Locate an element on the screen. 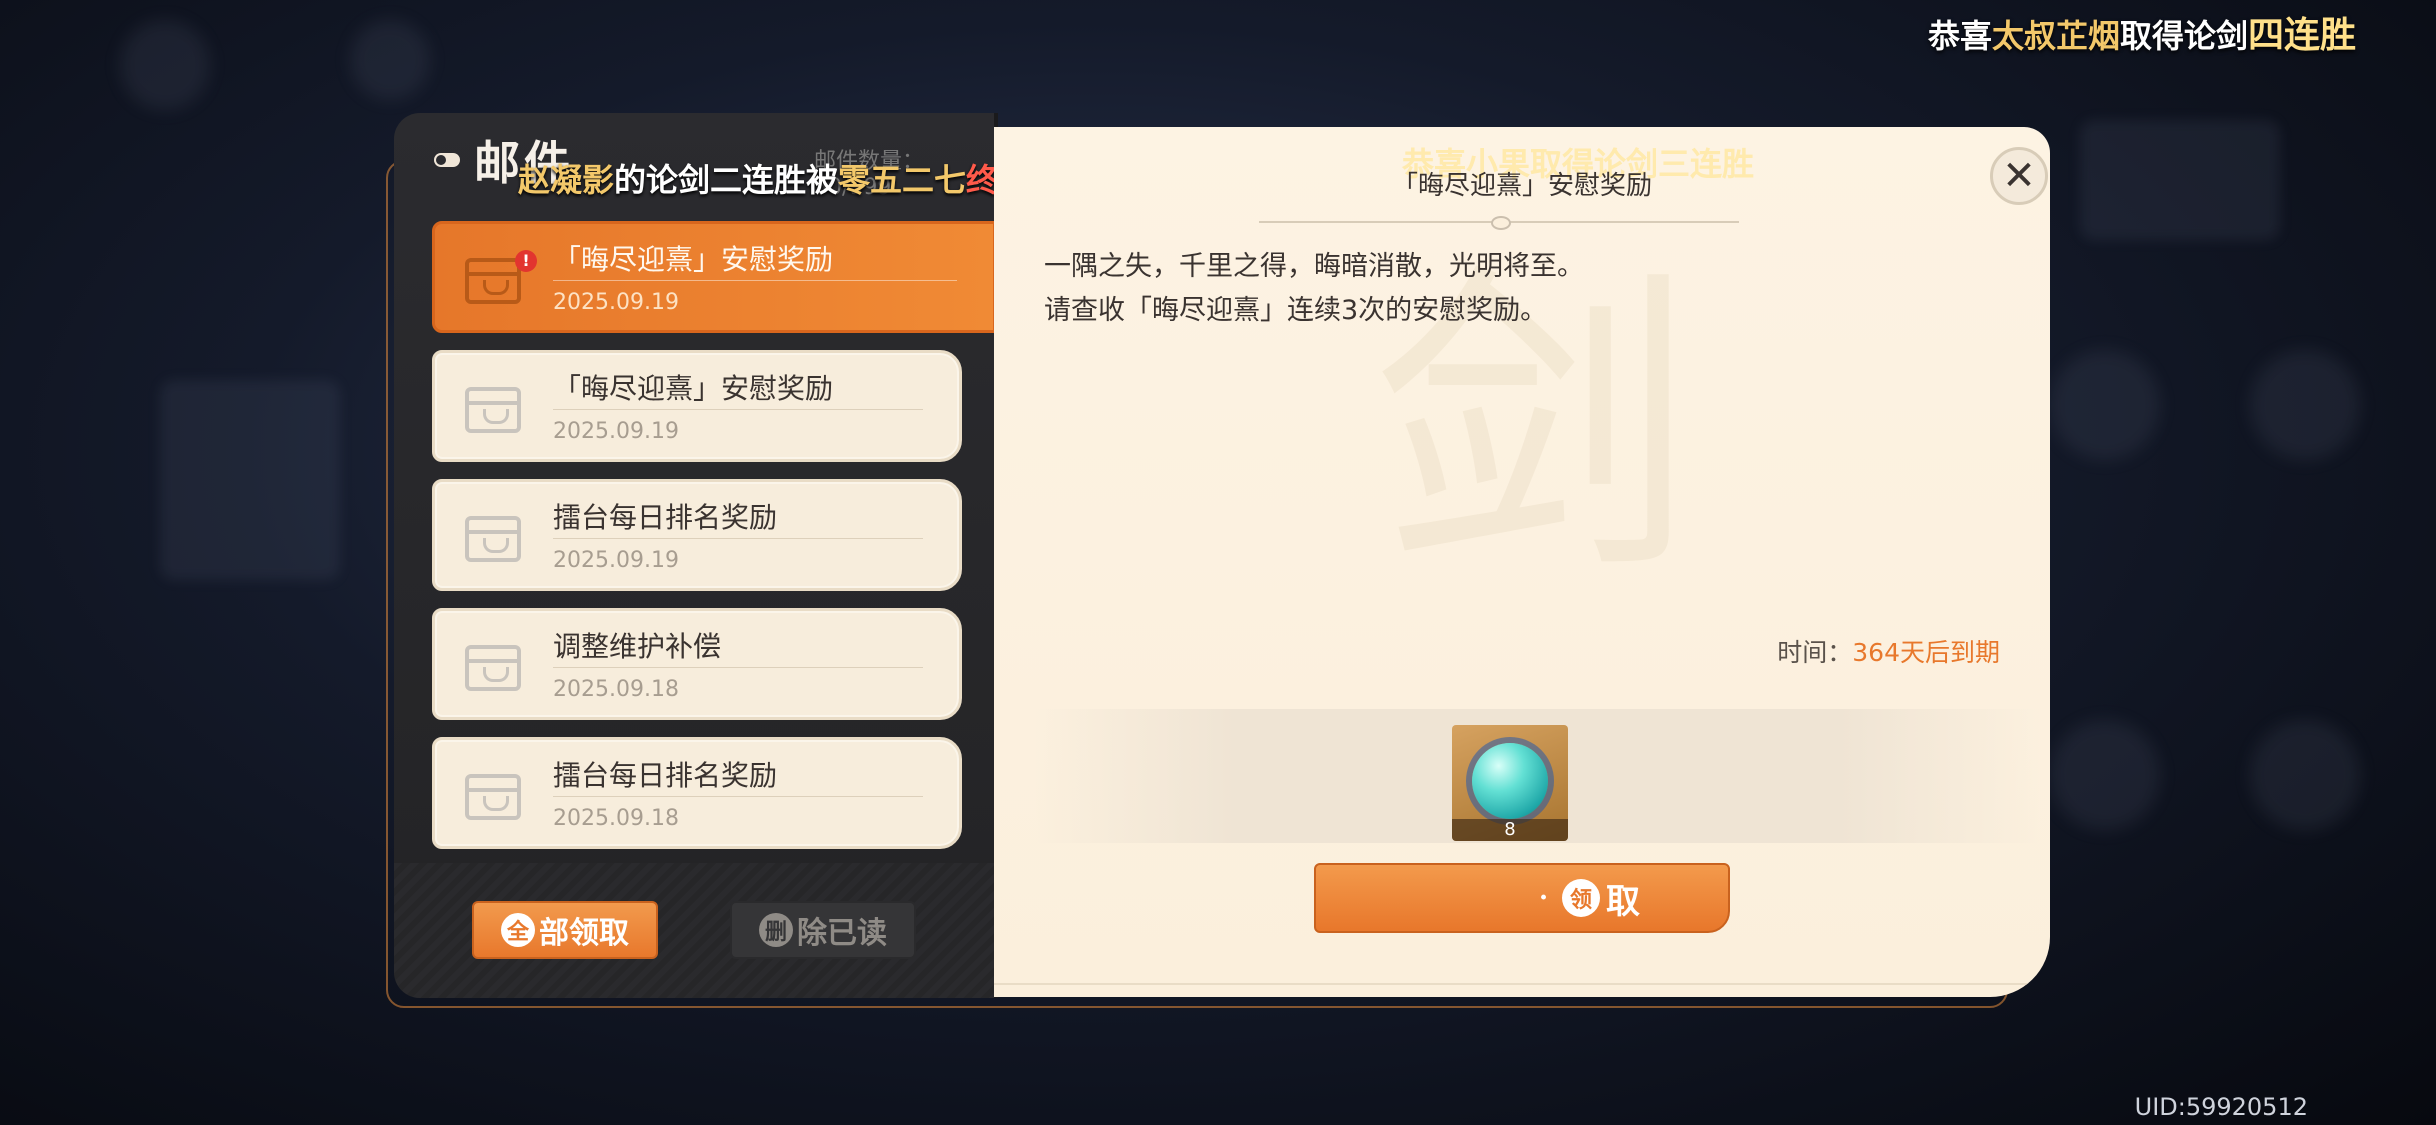 Image resolution: width=2436 pixels, height=1125 pixels. mail-item: 擂台每日排名奖励 2025.09.19 is located at coordinates (697, 535).